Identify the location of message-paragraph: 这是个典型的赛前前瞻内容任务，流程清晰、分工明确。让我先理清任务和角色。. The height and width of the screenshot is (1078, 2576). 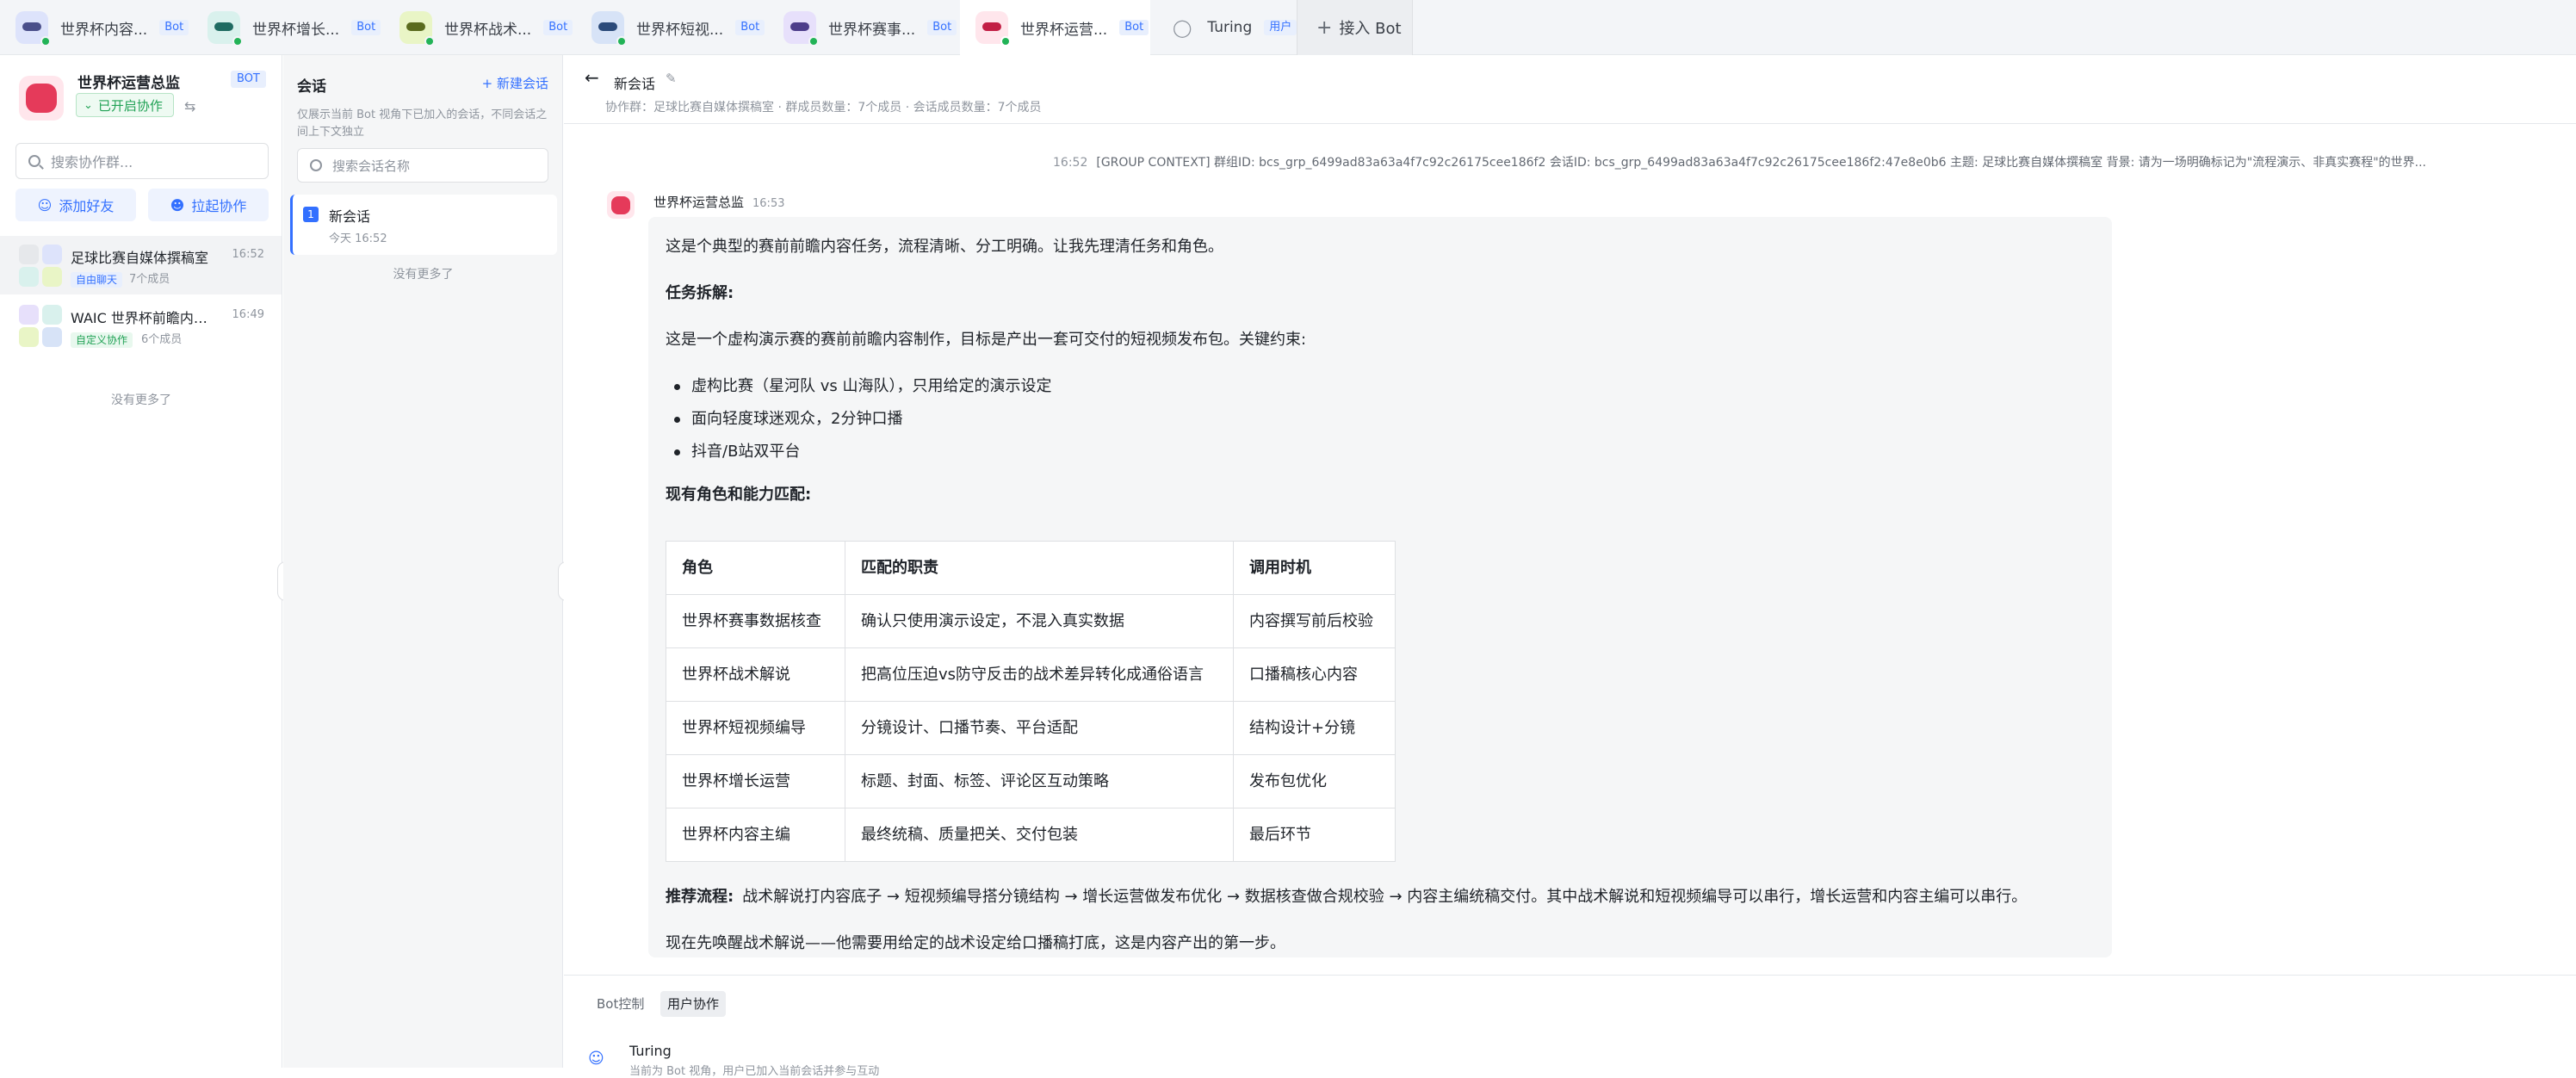
(945, 247).